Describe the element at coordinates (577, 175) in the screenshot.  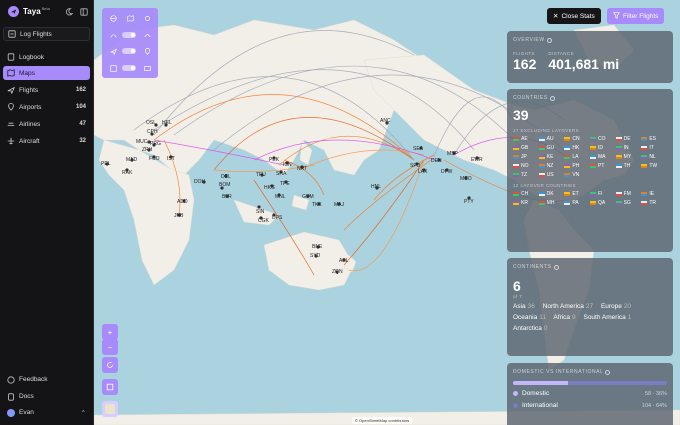
I see `country-flag-item: VN` at that location.